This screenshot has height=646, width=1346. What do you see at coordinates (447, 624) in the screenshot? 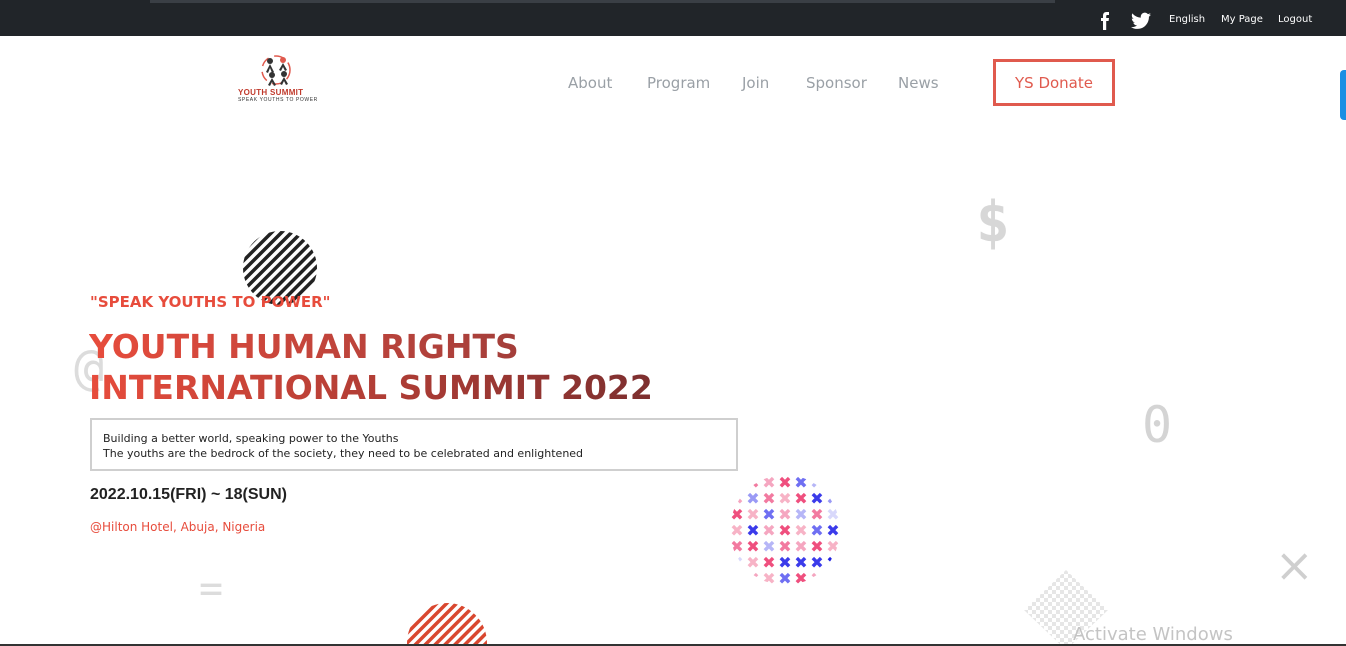
I see `striped-circle-red-icon` at bounding box center [447, 624].